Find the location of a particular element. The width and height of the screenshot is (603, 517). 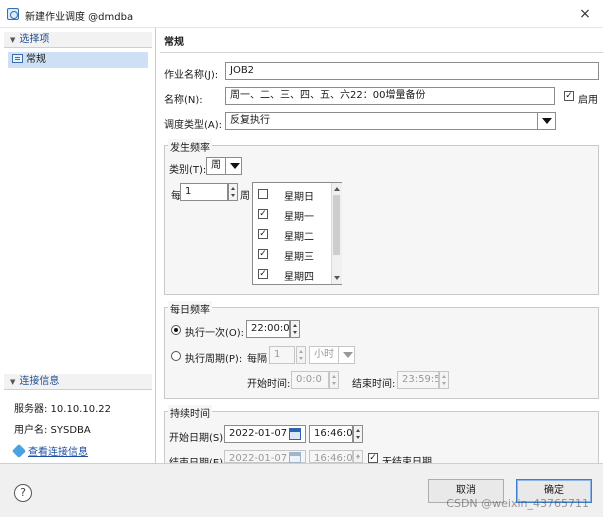

sidebar-item-label: 常规 is located at coordinates (36, 59).